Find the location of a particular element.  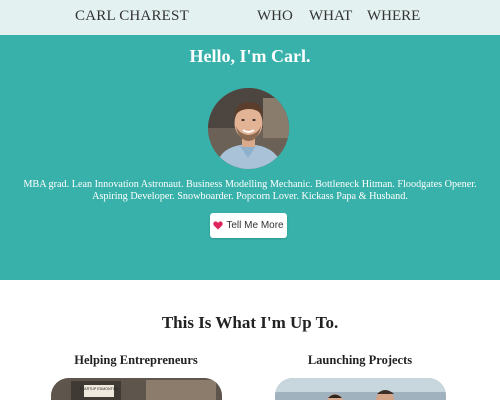

tell-me-more-button: Tell Me More is located at coordinates (248, 225).